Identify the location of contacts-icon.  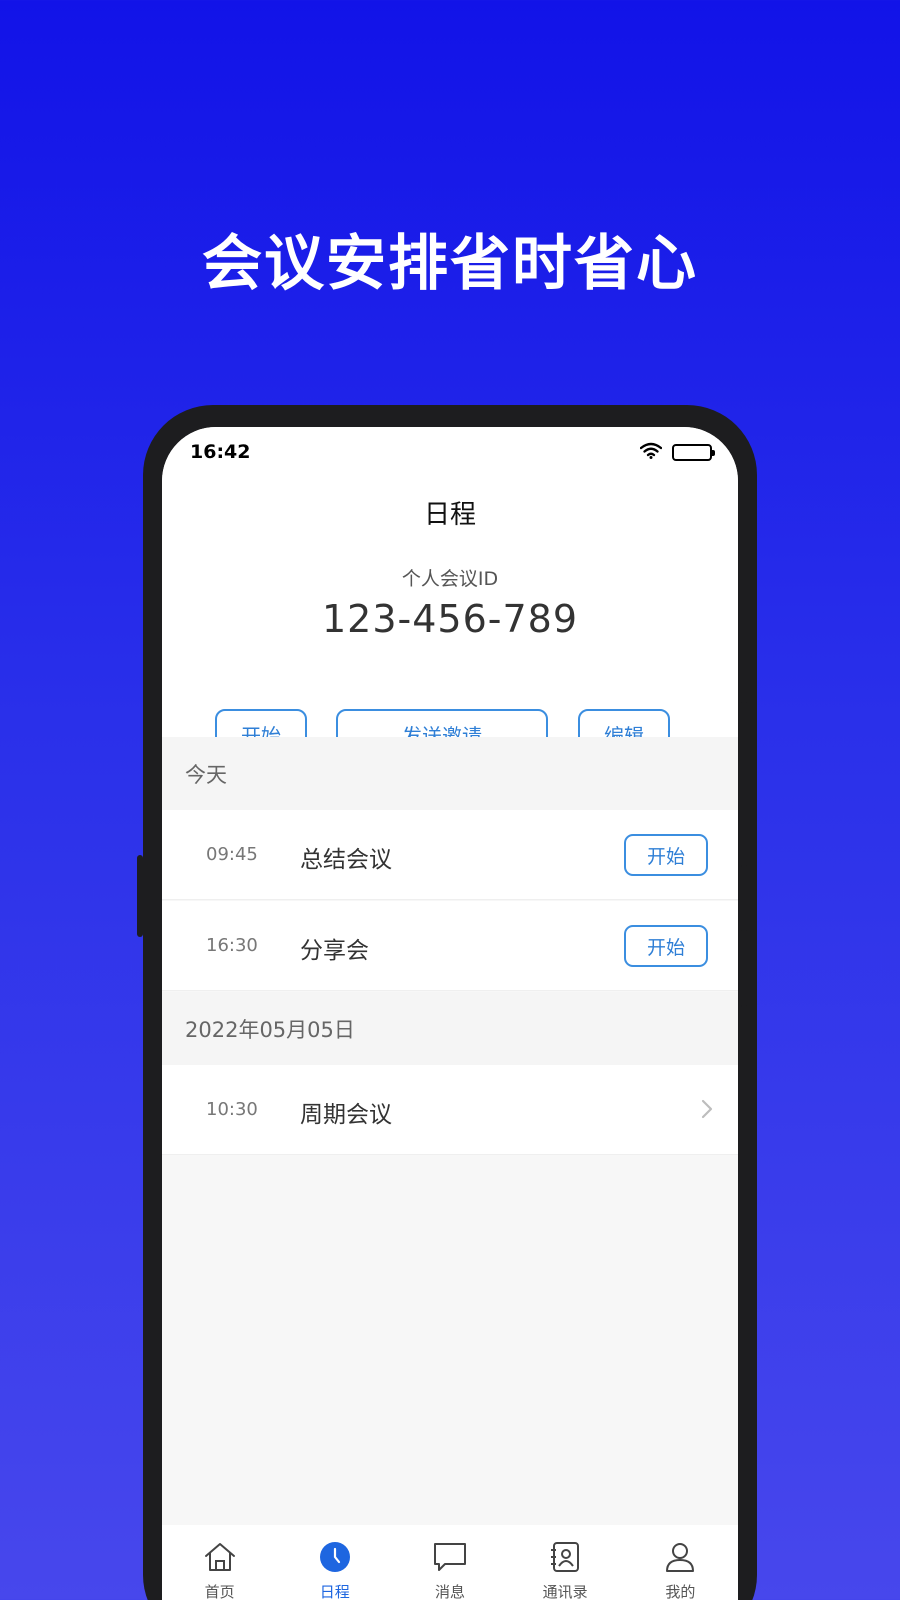
(565, 1559).